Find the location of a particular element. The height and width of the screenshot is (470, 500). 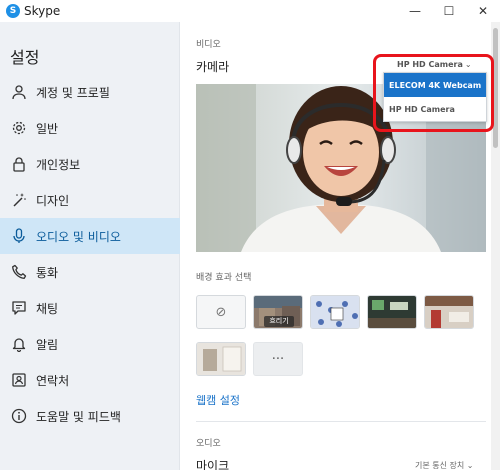

hallway-thumbnail-image is located at coordinates (221, 359).